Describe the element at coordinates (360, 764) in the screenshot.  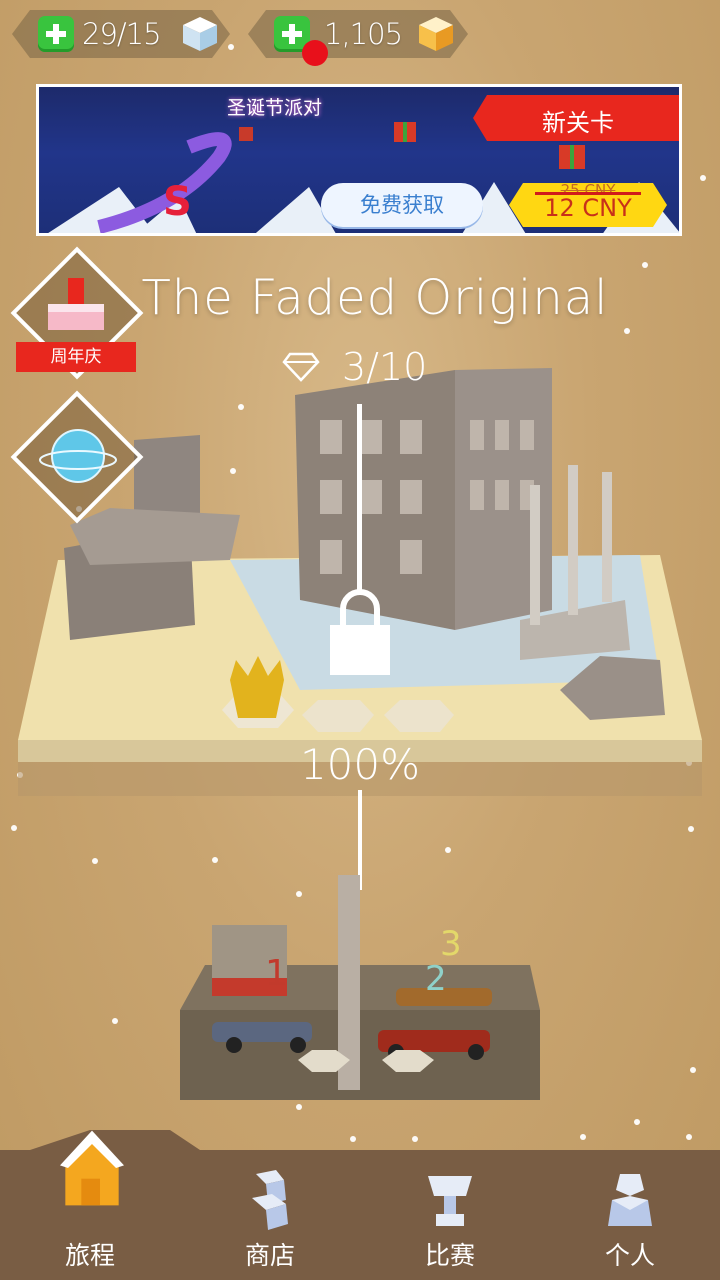
I see `level-progress: 100%` at that location.